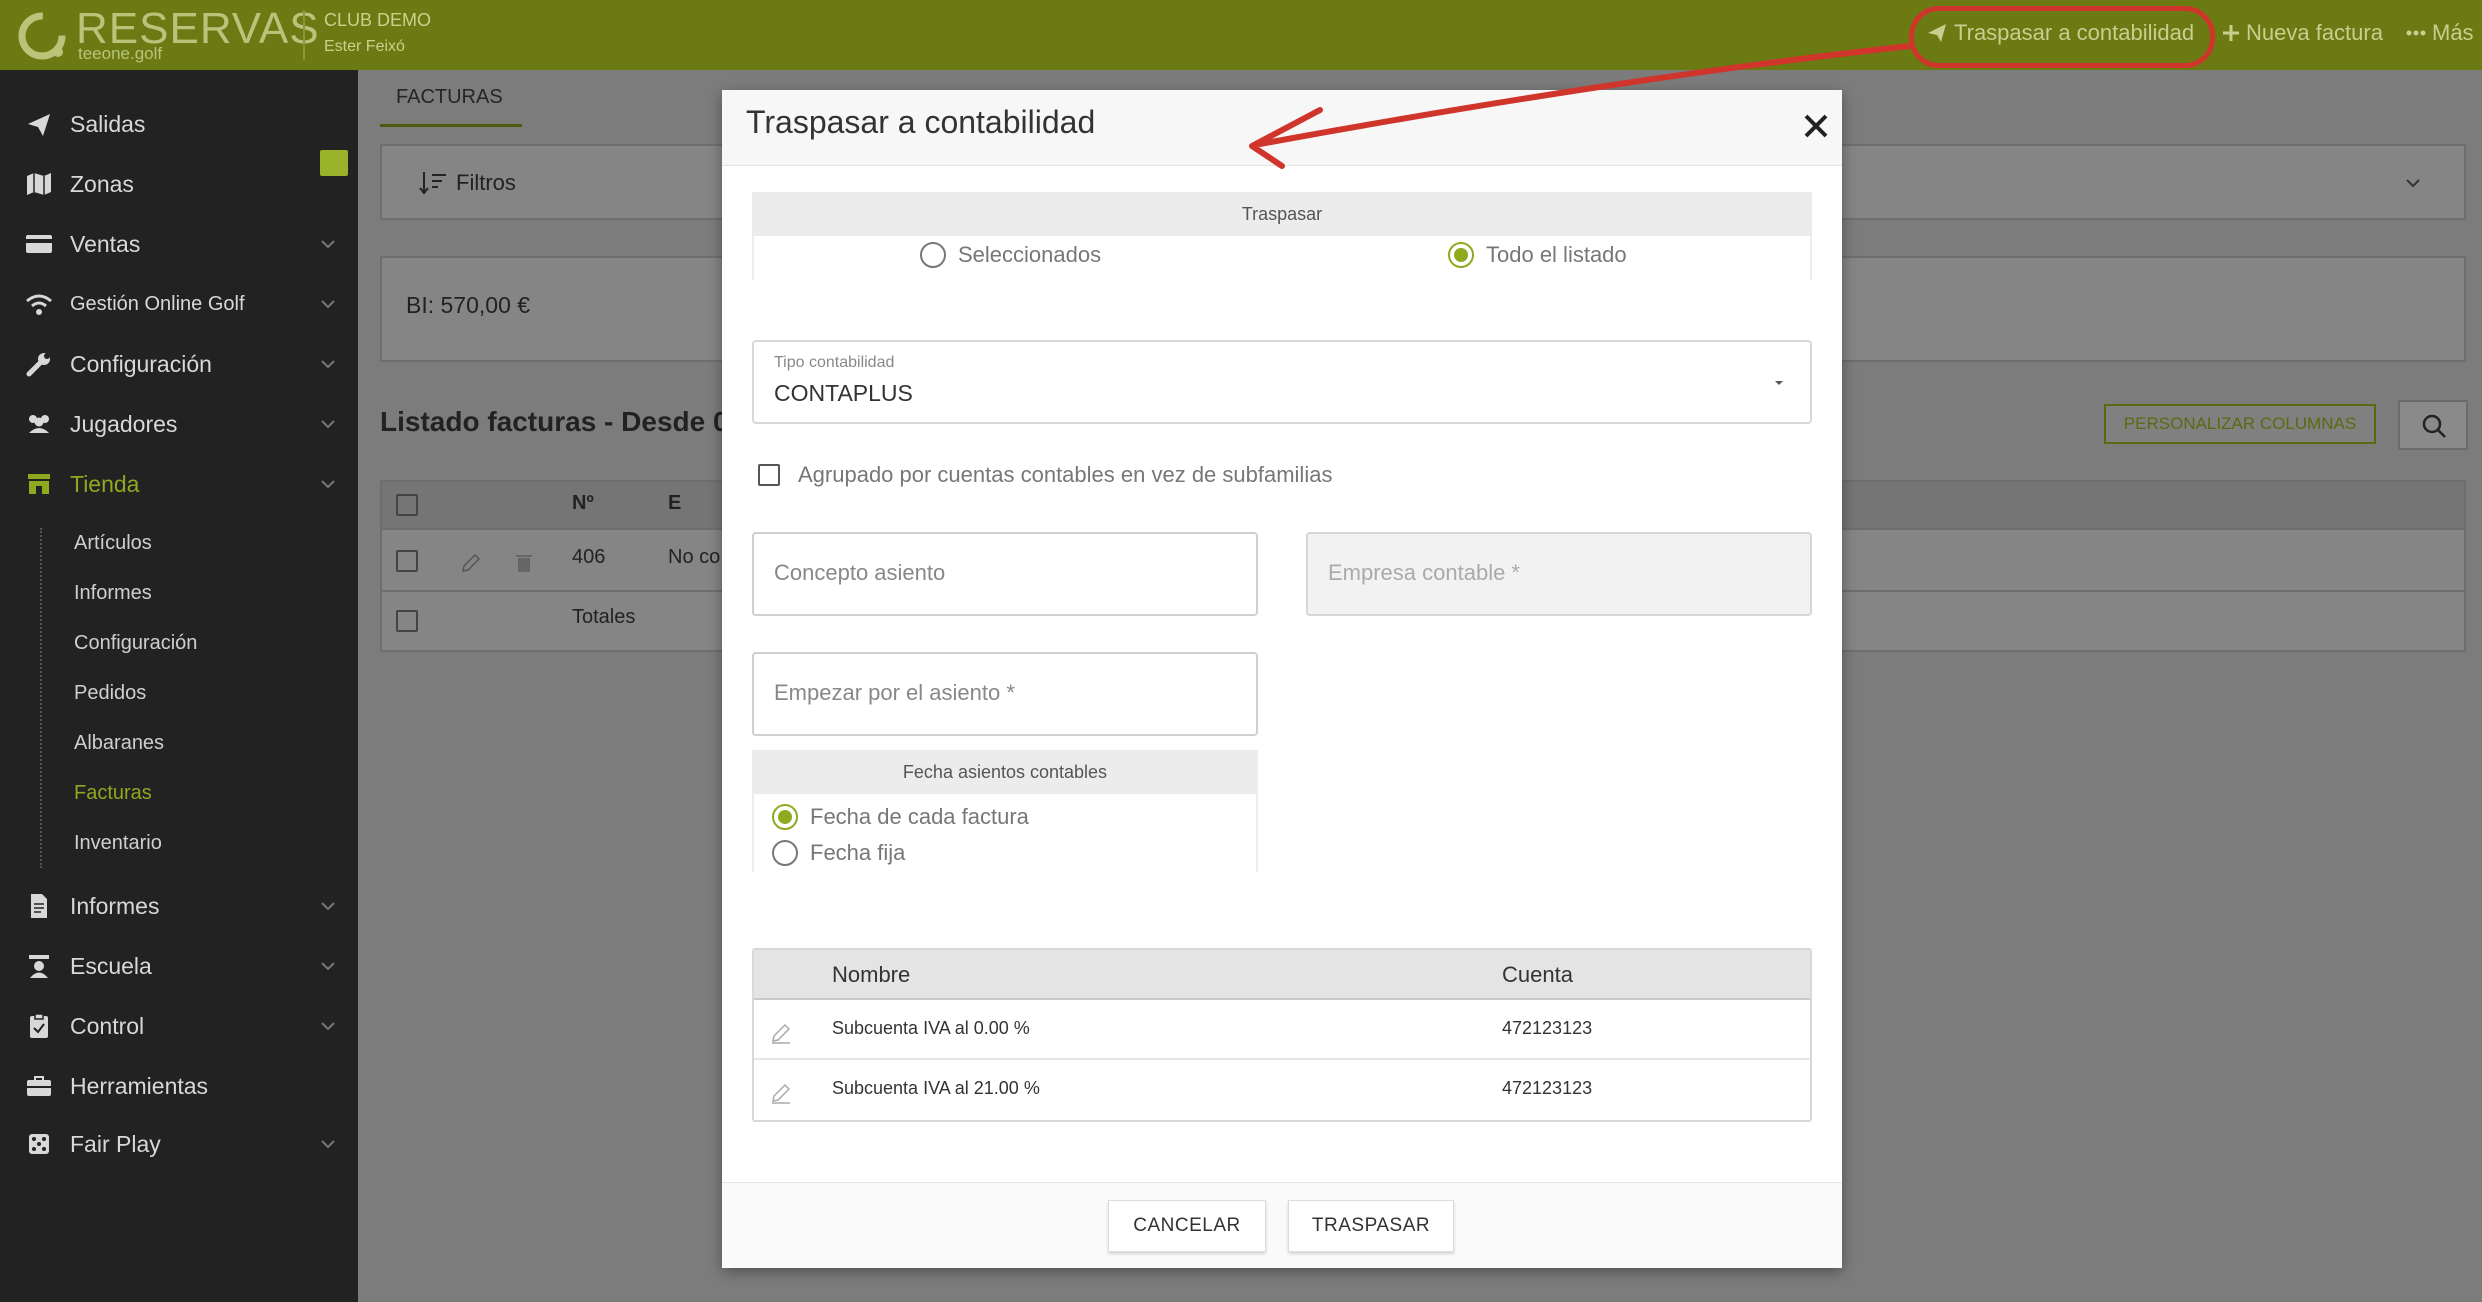 Image resolution: width=2482 pixels, height=1302 pixels. Describe the element at coordinates (1282, 1225) in the screenshot. I see `dialog-footer` at that location.